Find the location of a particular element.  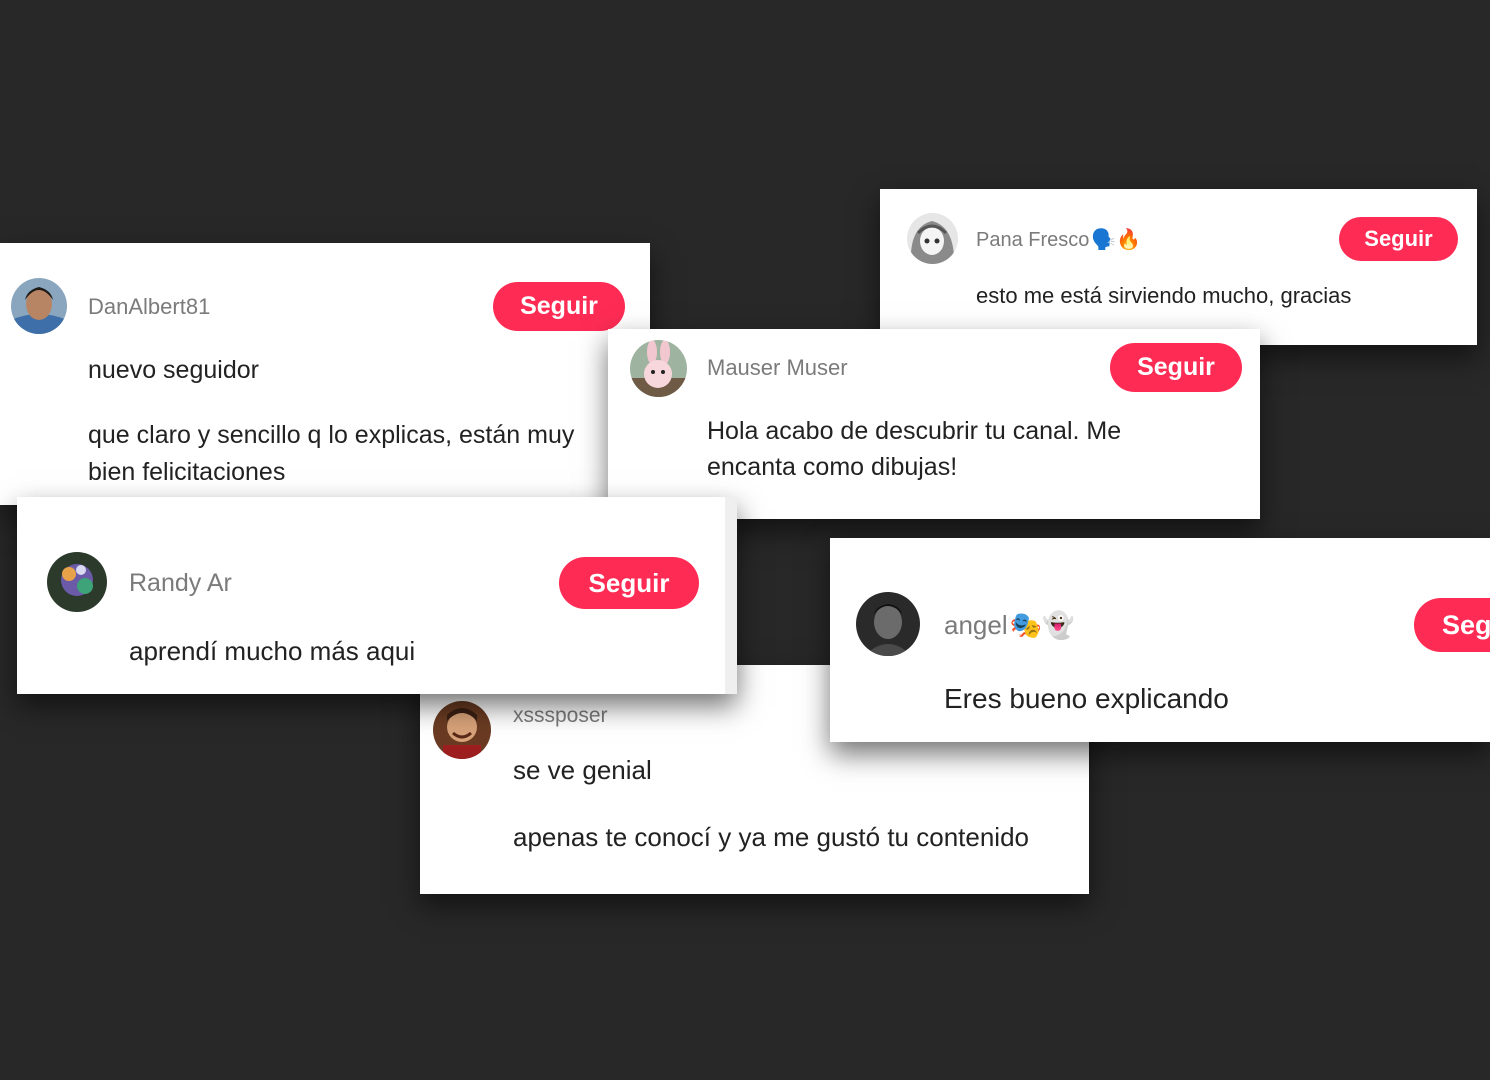

comment-card-randy-ar: Randy Ar Seguir aprendí mucho más aqui is located at coordinates (377, 595).